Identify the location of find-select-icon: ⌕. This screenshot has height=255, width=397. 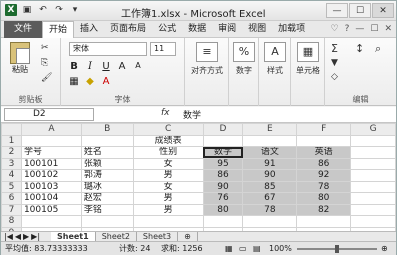
(378, 49).